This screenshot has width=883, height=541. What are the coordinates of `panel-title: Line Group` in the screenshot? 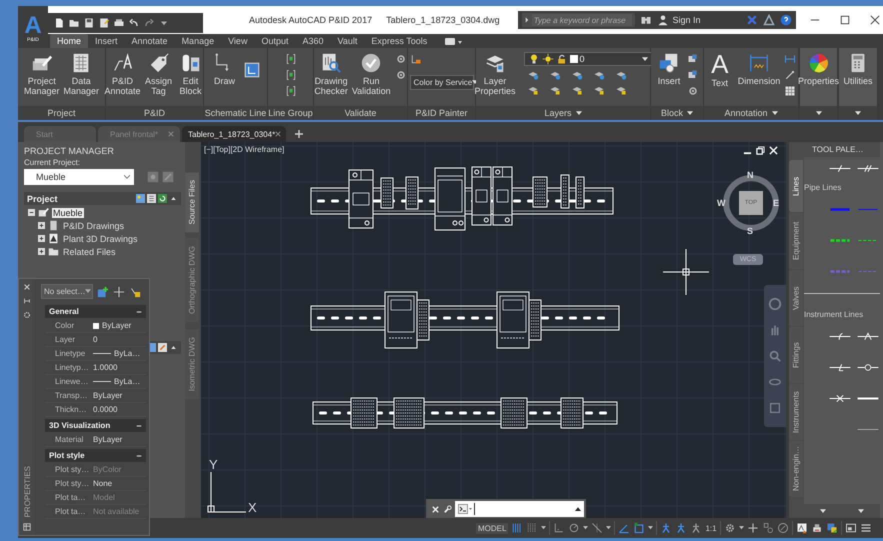 It's located at (290, 113).